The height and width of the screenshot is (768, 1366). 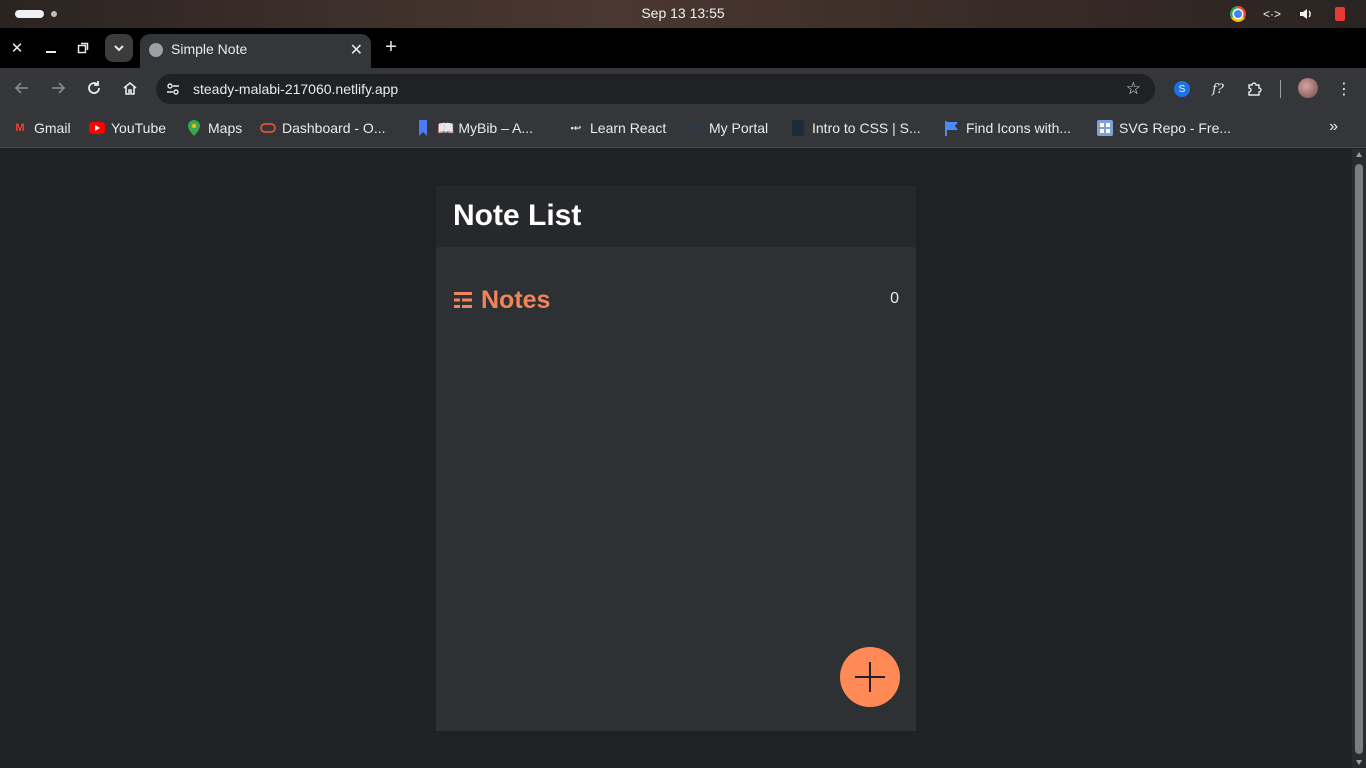 What do you see at coordinates (1133, 89) in the screenshot?
I see `bookmark-star-icon: ☆` at bounding box center [1133, 89].